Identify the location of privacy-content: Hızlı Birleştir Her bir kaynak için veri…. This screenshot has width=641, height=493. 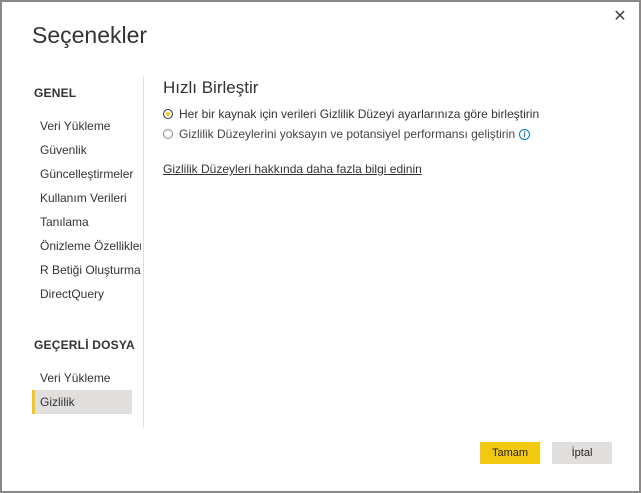
(393, 128).